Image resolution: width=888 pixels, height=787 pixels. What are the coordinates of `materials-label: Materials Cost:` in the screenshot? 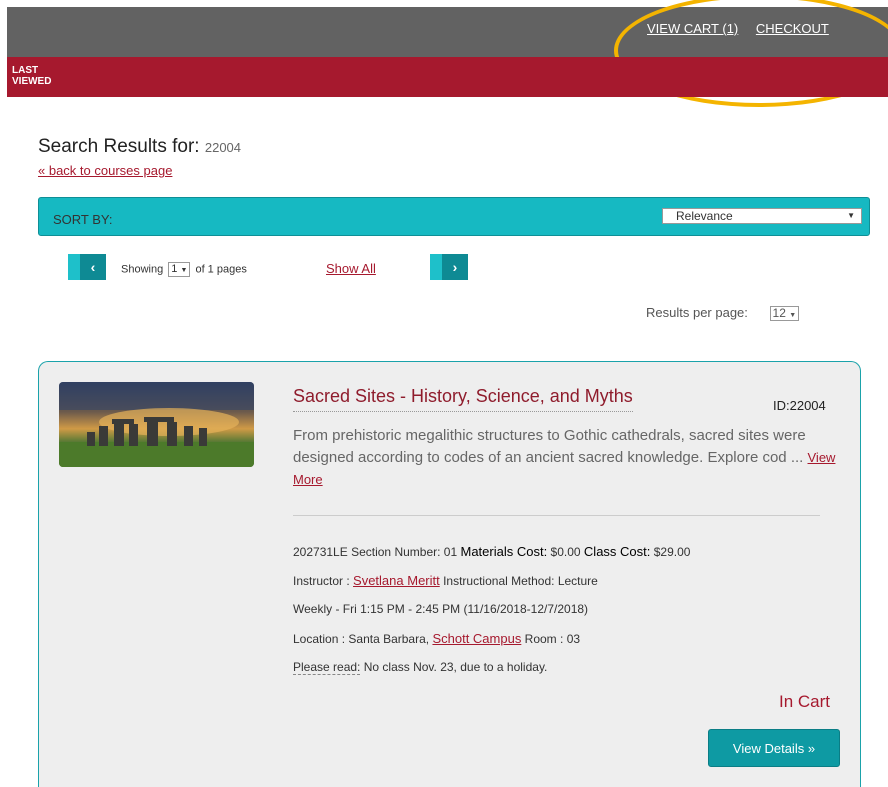 It's located at (504, 551).